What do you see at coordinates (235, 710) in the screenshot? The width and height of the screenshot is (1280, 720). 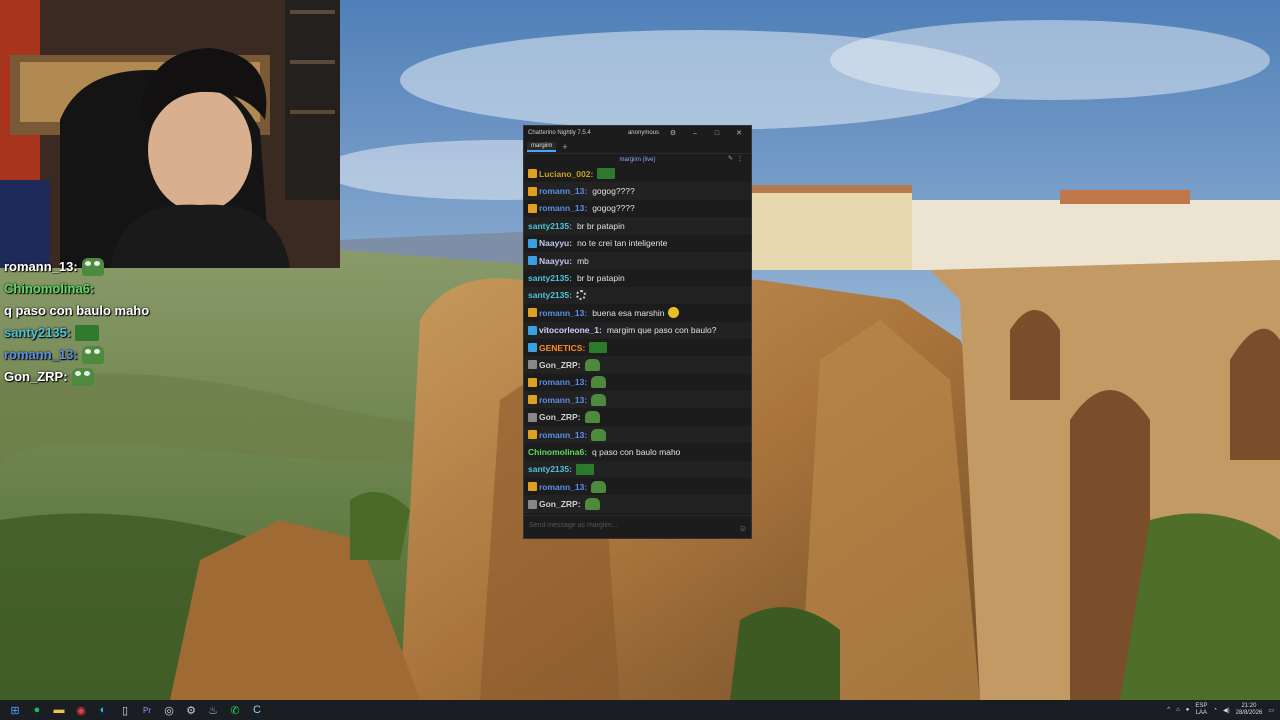 I see `whatsapp-icon: ✆` at bounding box center [235, 710].